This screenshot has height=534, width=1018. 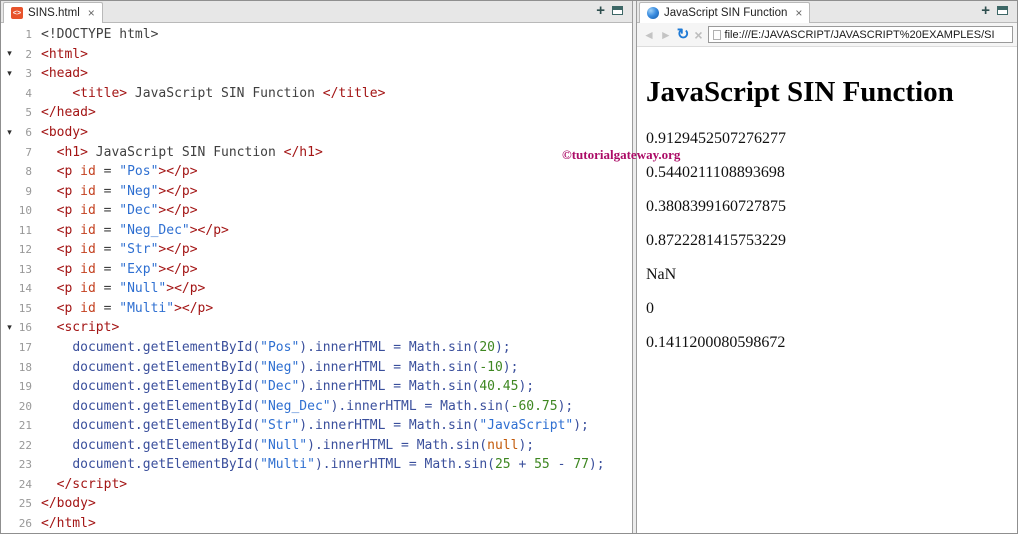 What do you see at coordinates (716, 34) in the screenshot?
I see `page-favicon-icon` at bounding box center [716, 34].